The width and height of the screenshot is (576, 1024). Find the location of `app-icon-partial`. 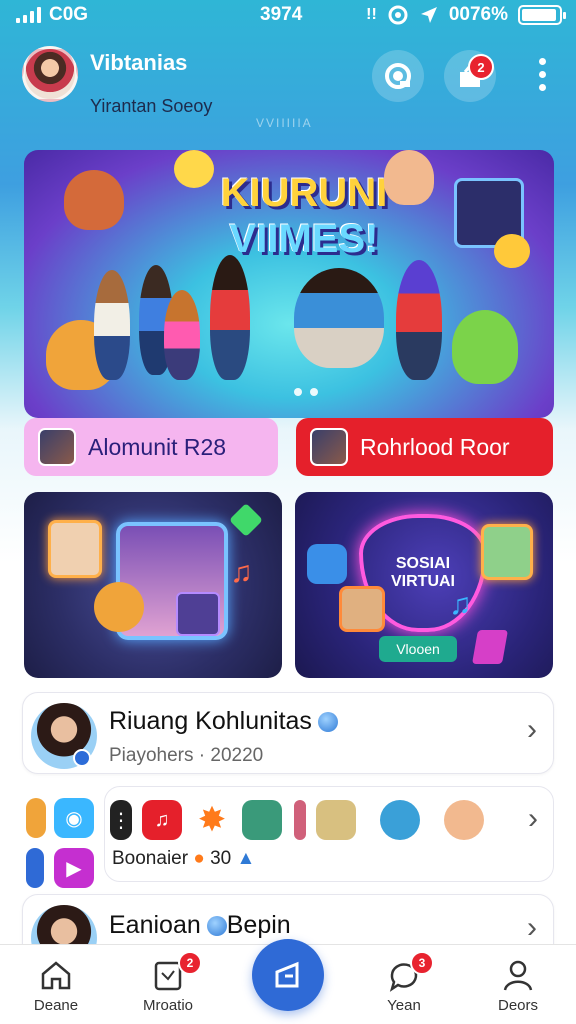

app-icon-partial is located at coordinates (36, 818).